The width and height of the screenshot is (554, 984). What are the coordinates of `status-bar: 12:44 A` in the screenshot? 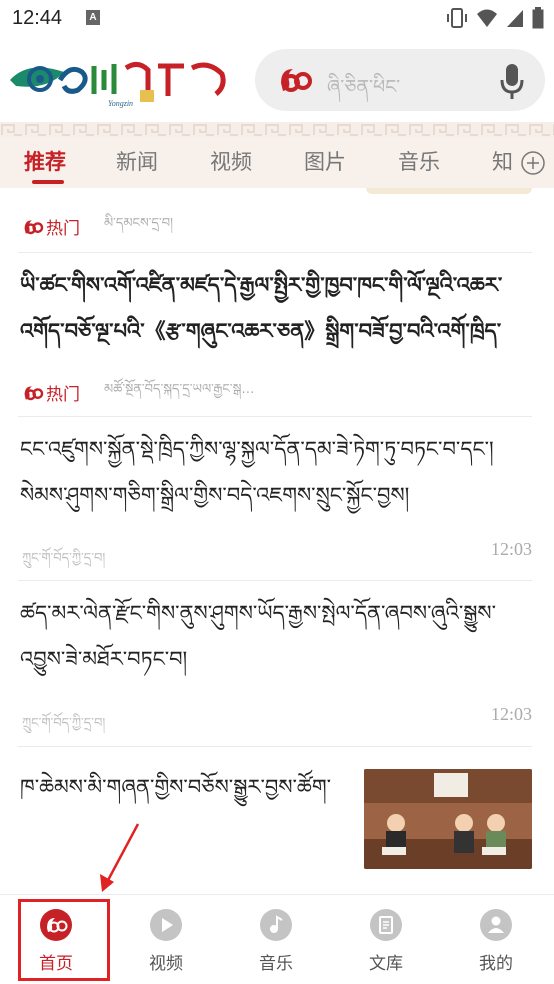 It's located at (277, 19).